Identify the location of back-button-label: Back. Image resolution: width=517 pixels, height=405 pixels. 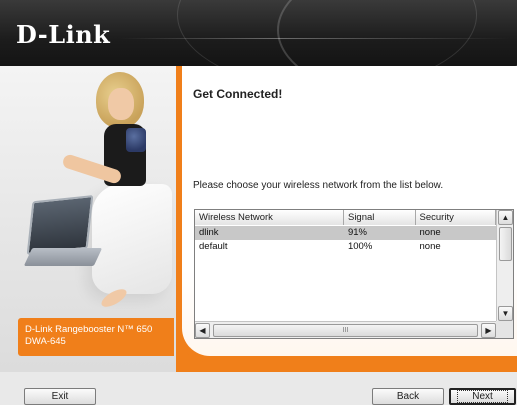
(408, 396).